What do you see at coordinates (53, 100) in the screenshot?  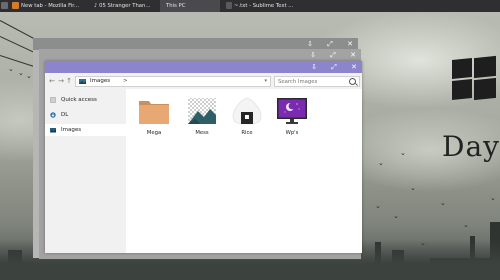 I see `star-icon` at bounding box center [53, 100].